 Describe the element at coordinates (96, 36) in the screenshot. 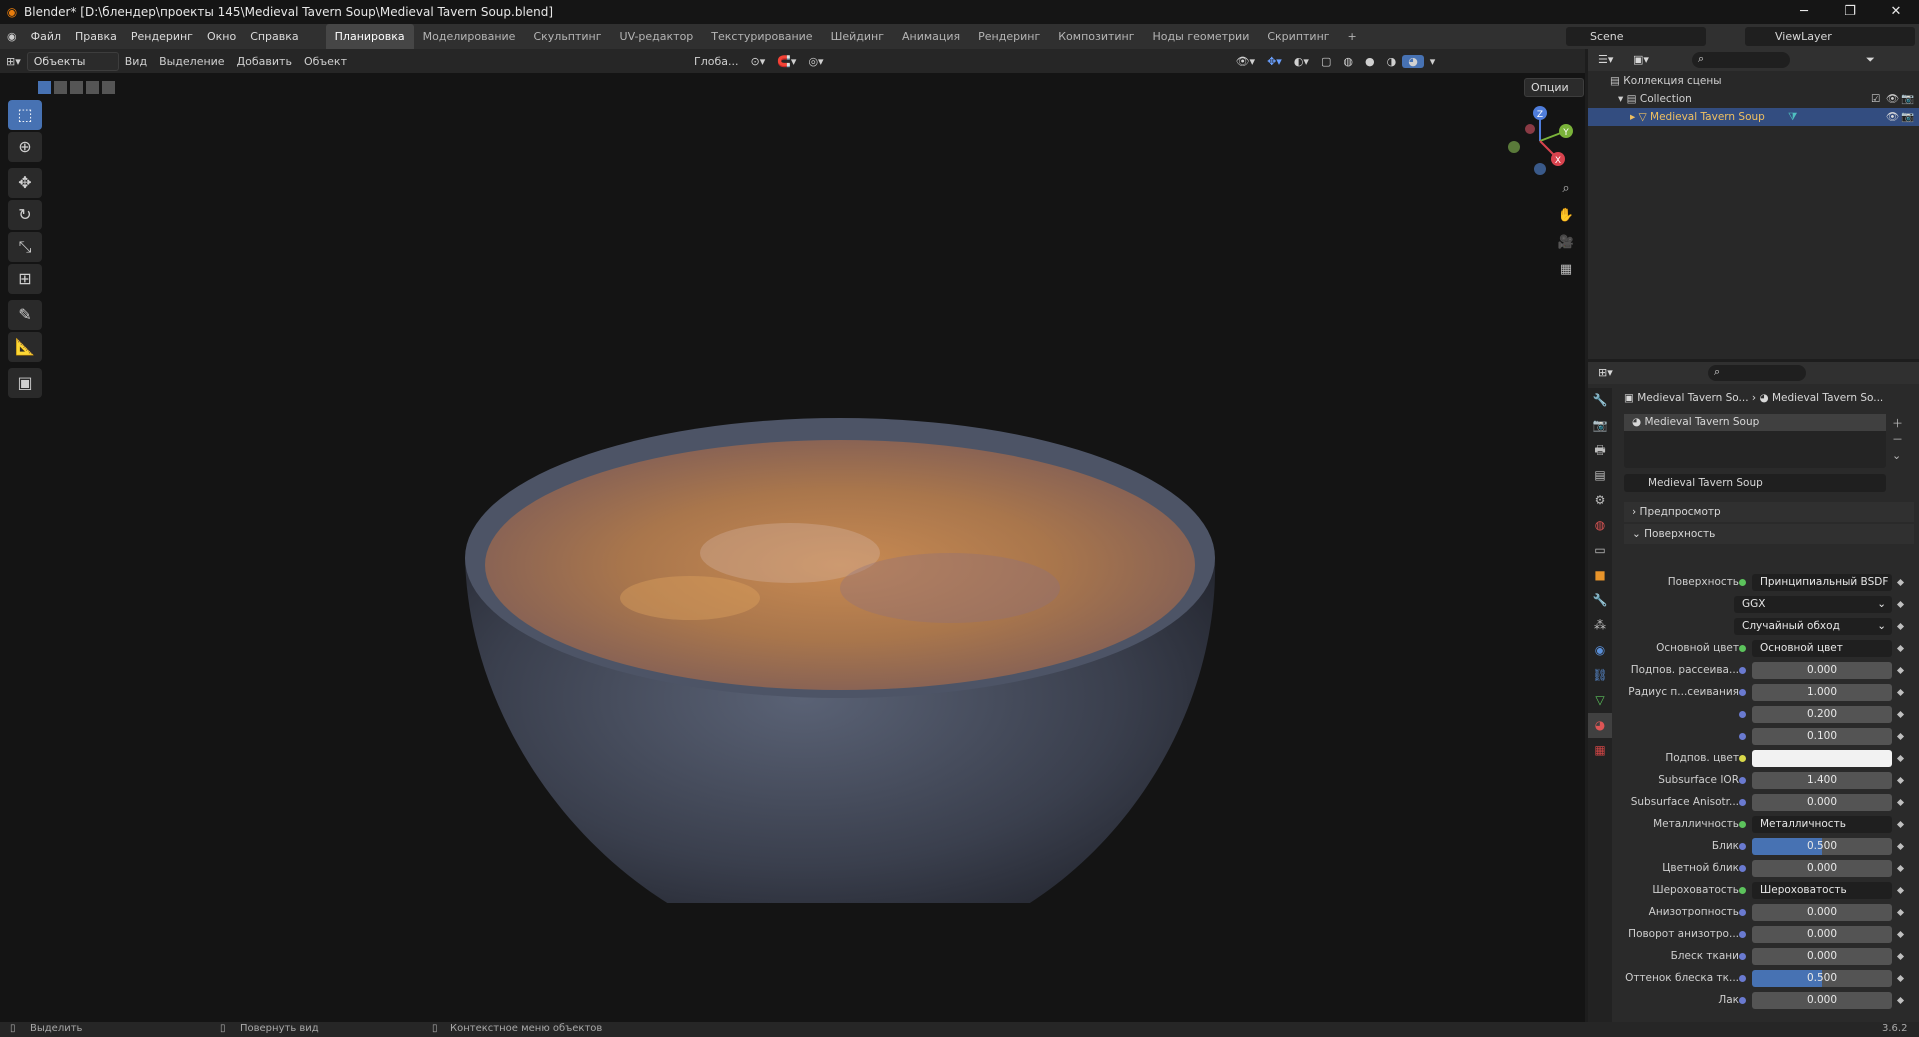

I see `menu-edit: Правка` at that location.